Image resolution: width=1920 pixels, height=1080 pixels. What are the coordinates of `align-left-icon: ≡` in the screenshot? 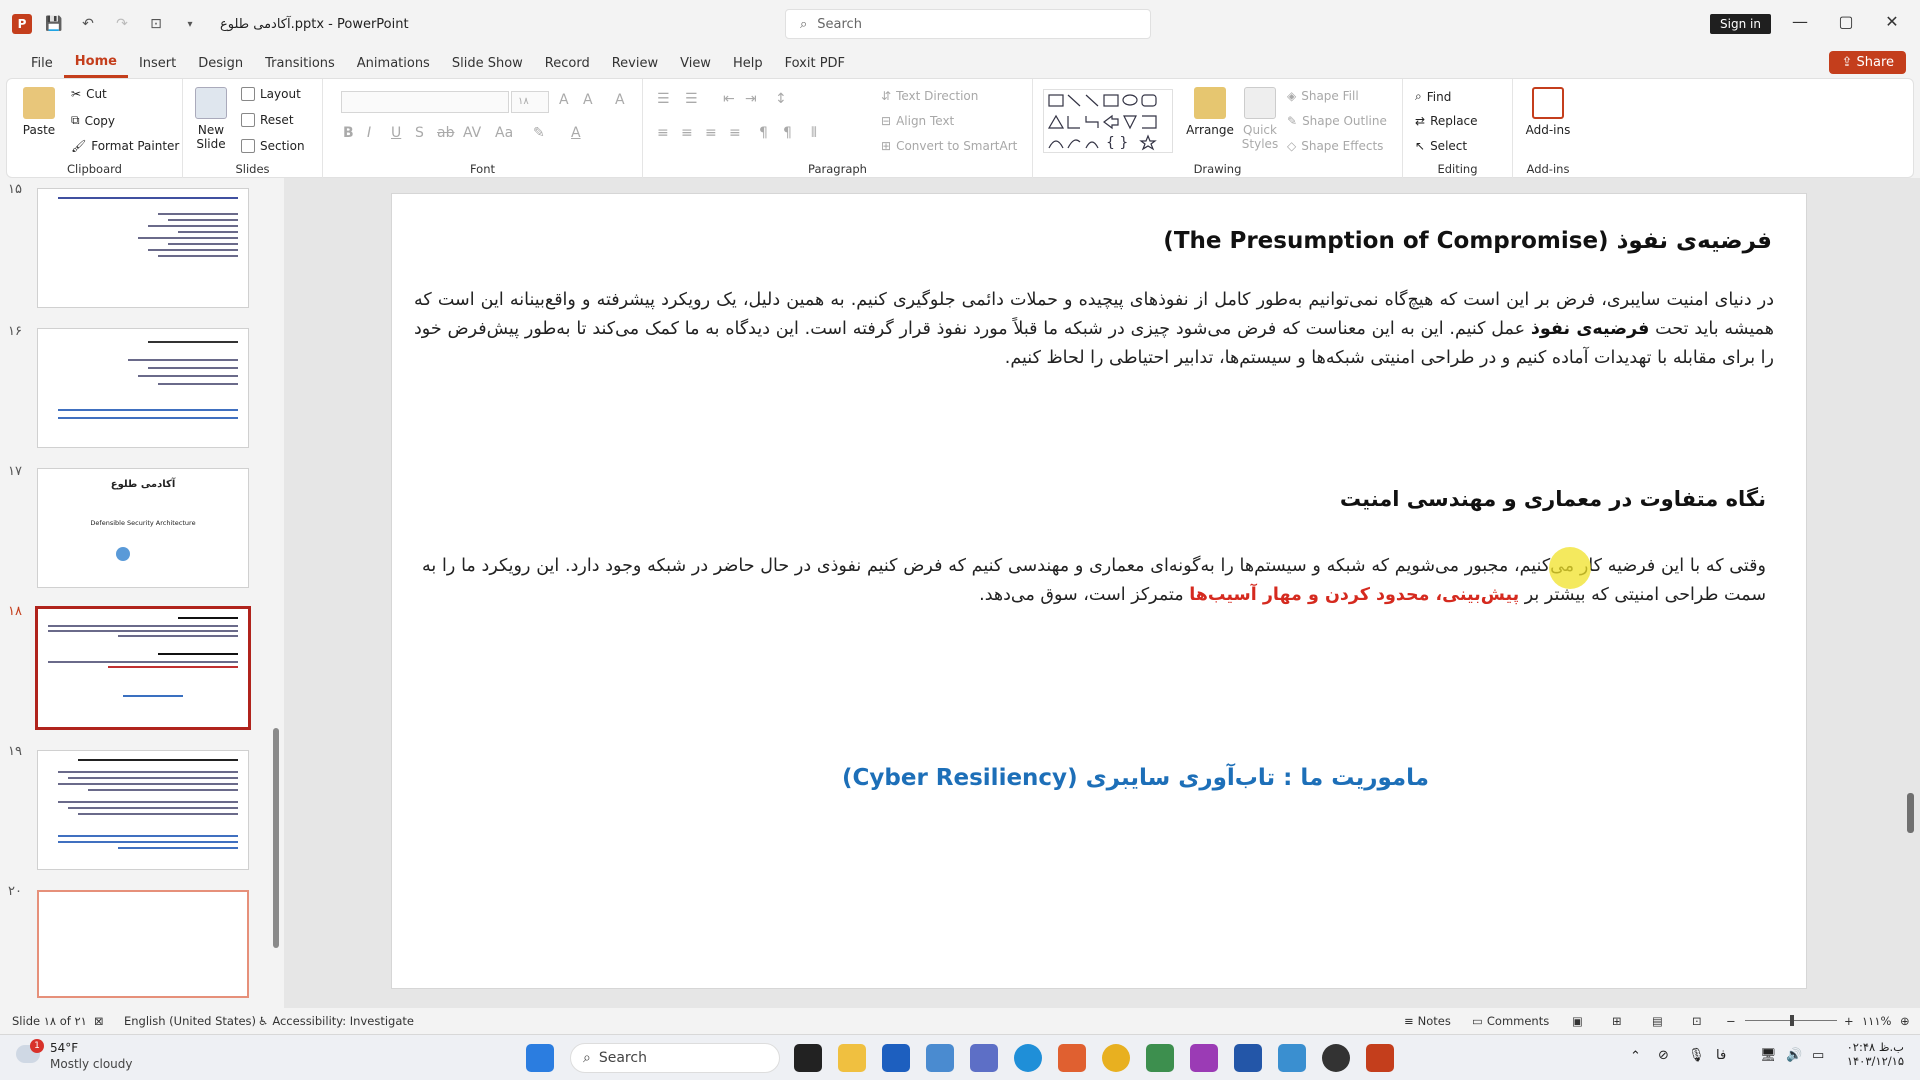 It's located at (663, 133).